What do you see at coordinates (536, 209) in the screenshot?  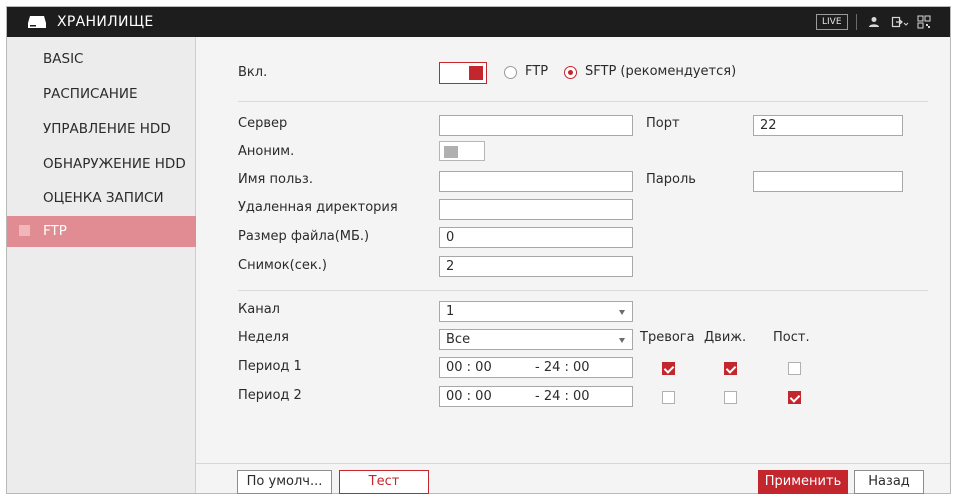 I see `remote-dir-input` at bounding box center [536, 209].